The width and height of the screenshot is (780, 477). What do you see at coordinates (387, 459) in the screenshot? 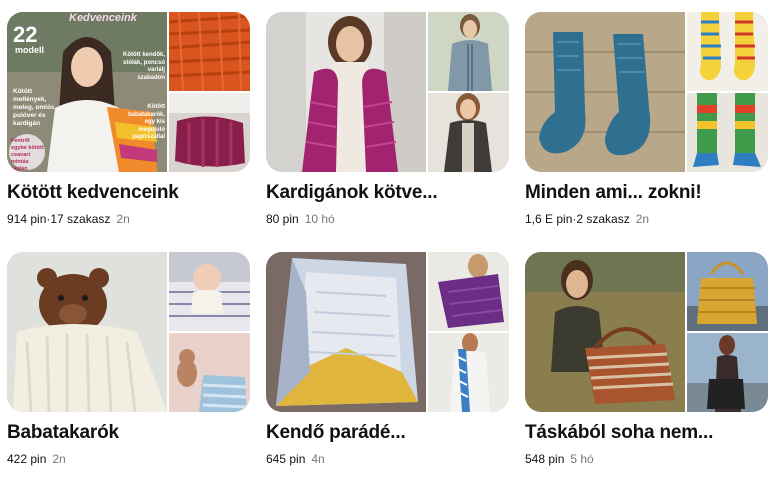
I see `board-meta: 645 pin 4n` at bounding box center [387, 459].